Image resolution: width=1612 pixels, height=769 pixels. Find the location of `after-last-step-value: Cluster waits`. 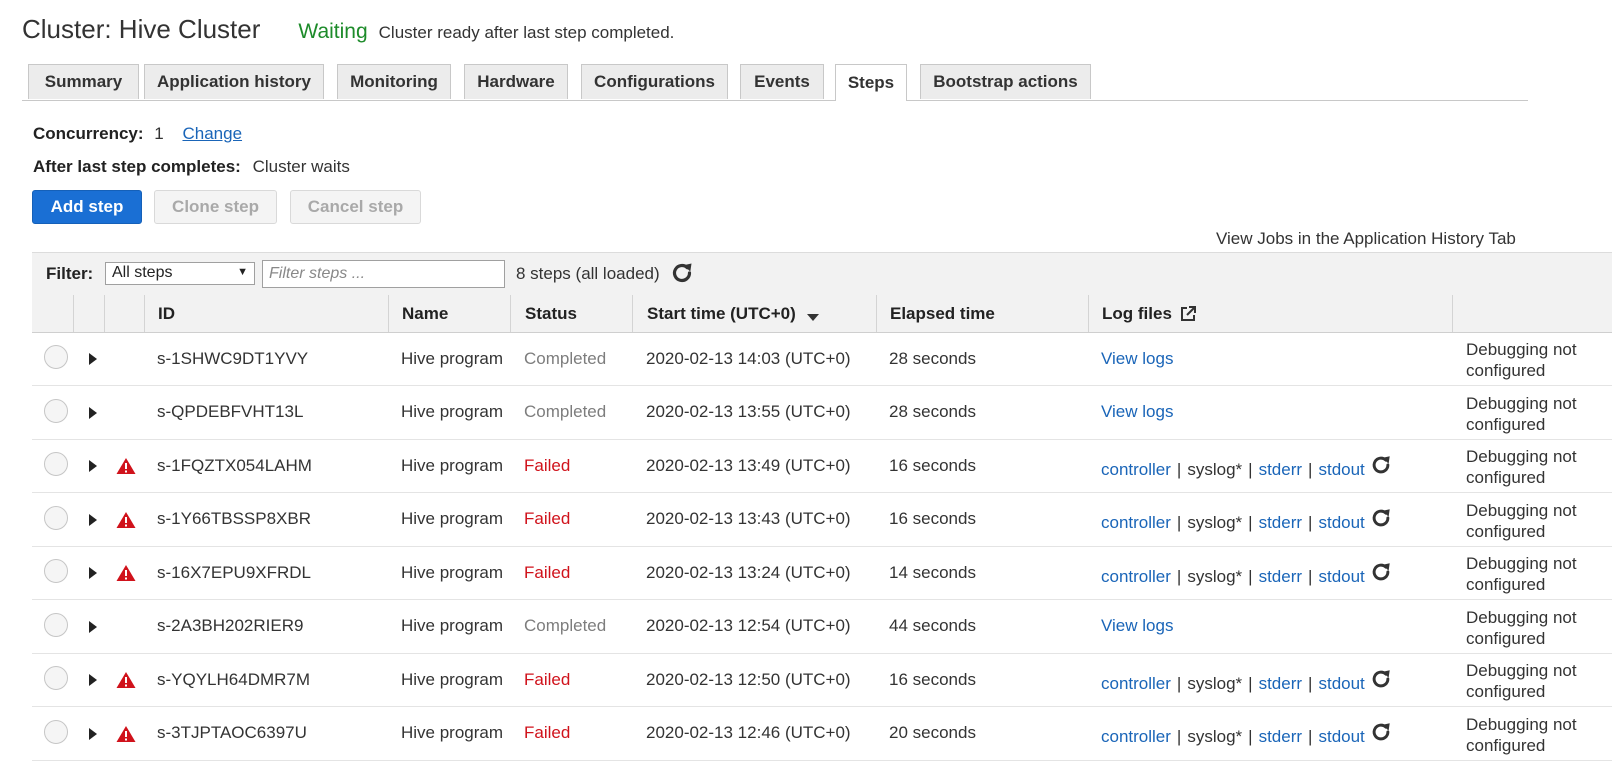

after-last-step-value: Cluster waits is located at coordinates (301, 166).